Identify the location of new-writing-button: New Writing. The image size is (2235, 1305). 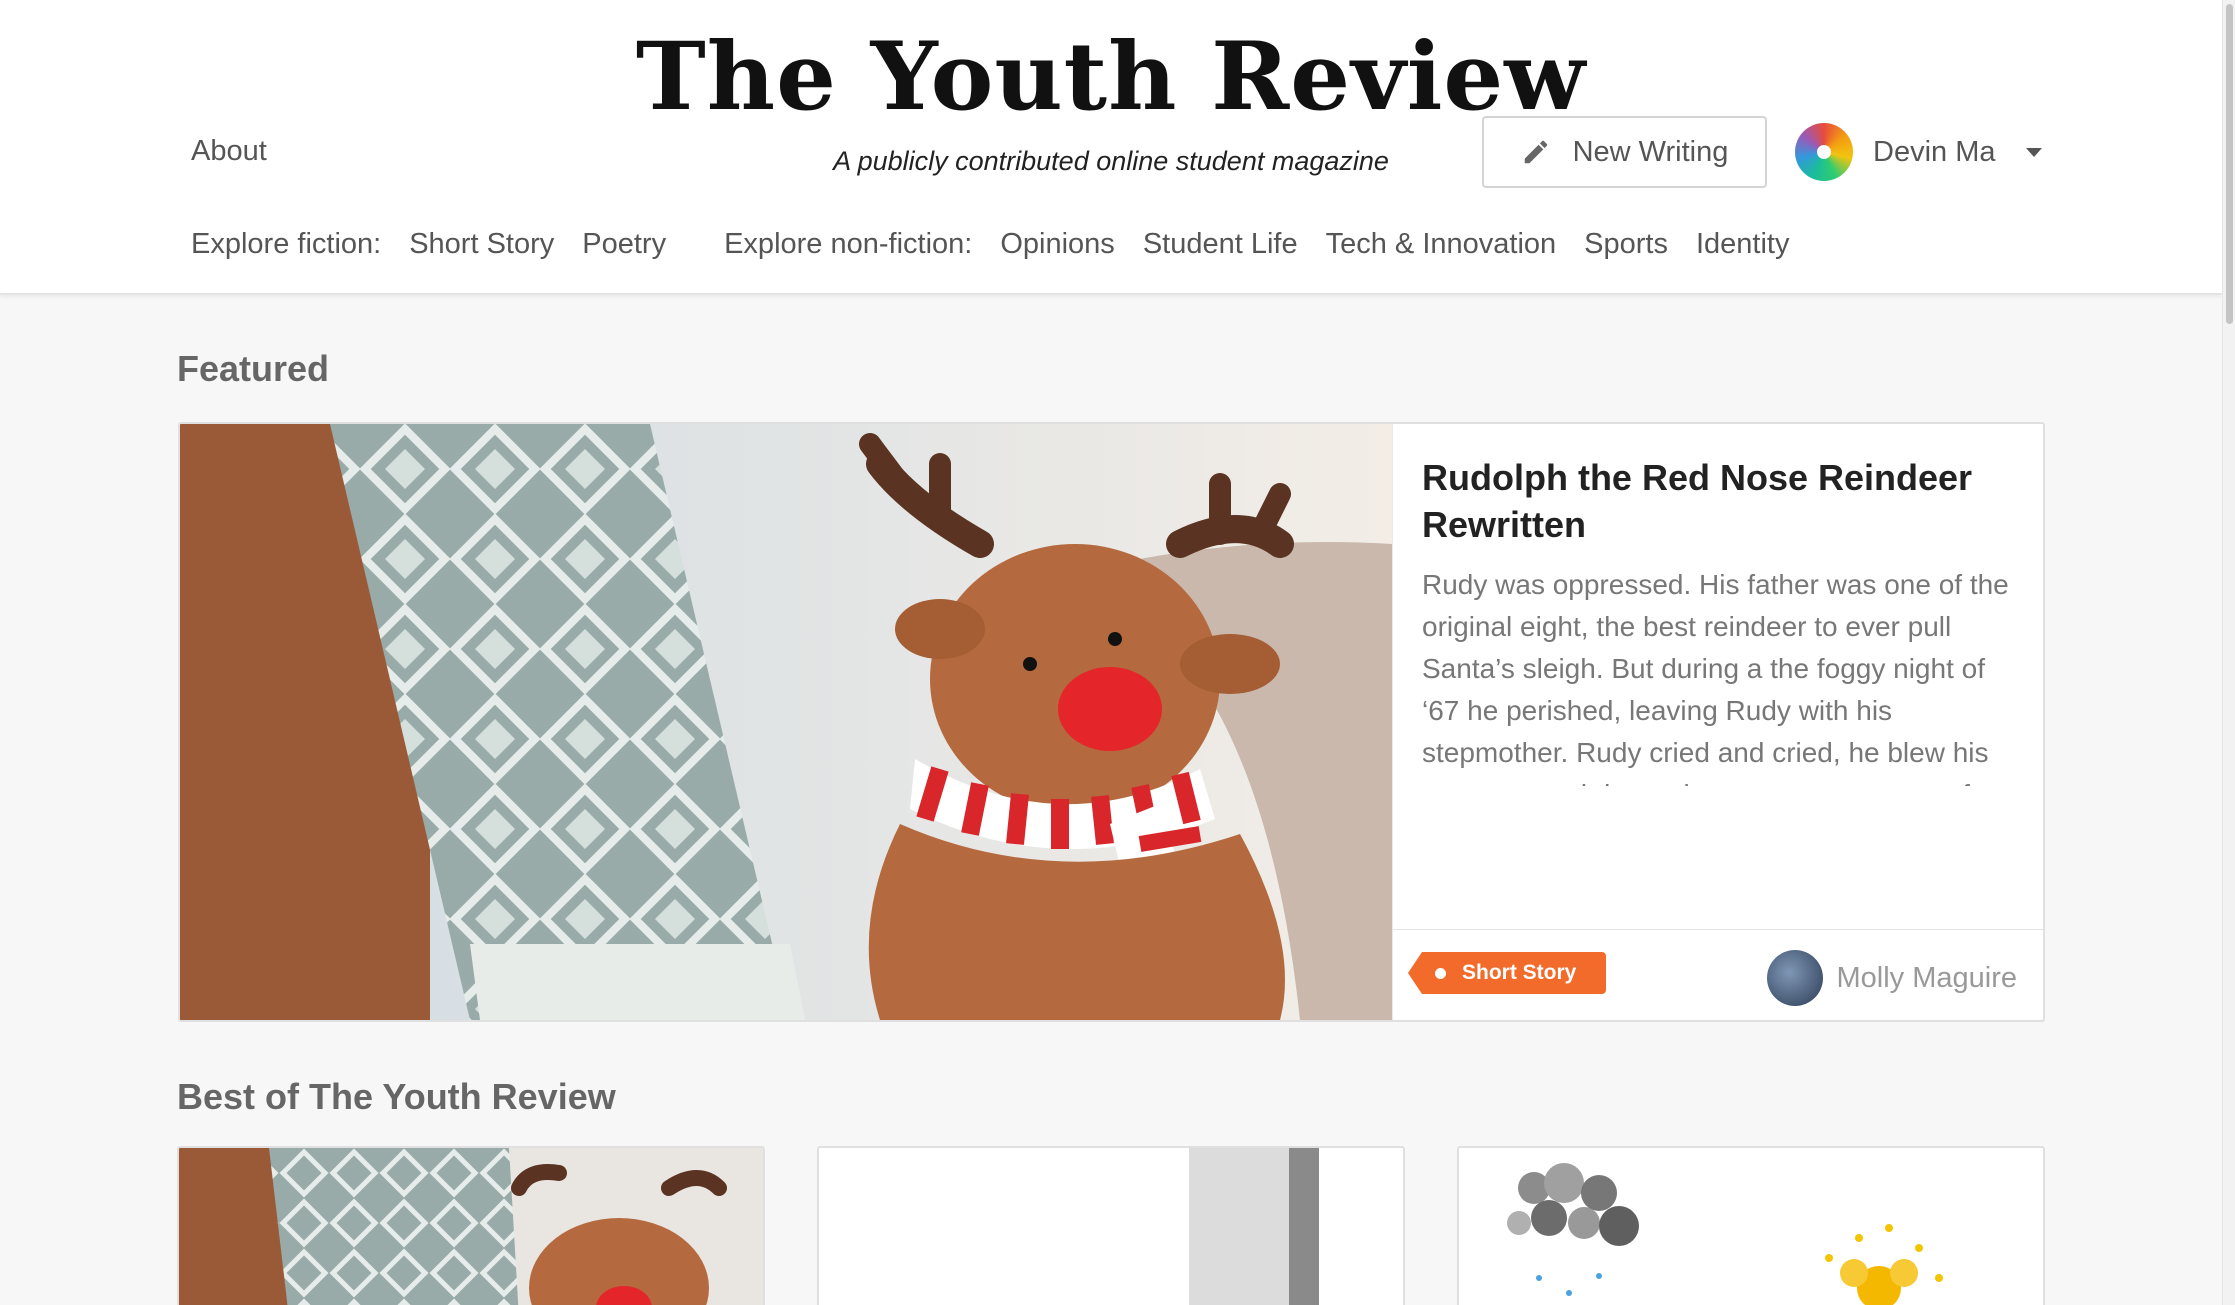
(1624, 152).